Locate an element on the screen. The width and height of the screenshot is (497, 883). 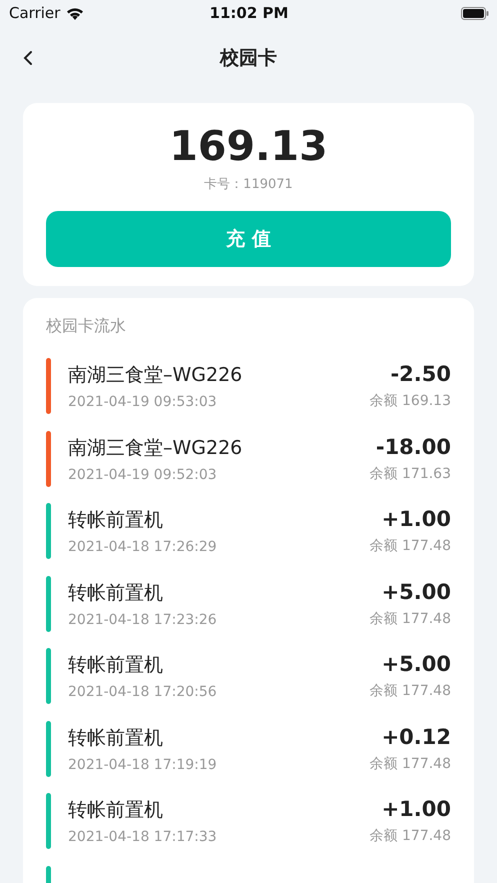
transaction-time: 2021-04-19 09:53:03 is located at coordinates (143, 402).